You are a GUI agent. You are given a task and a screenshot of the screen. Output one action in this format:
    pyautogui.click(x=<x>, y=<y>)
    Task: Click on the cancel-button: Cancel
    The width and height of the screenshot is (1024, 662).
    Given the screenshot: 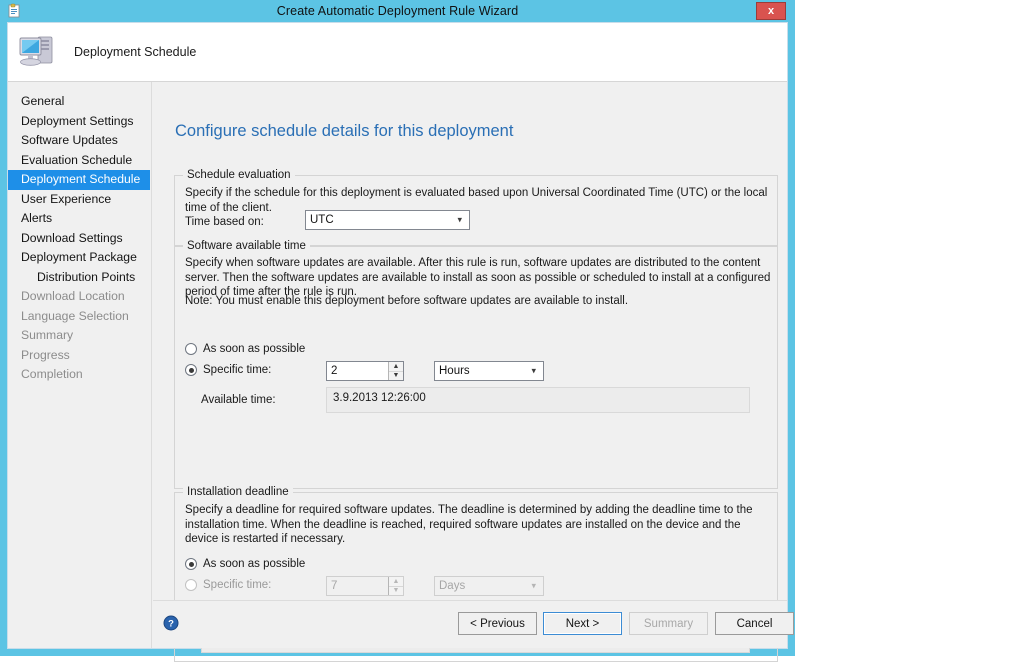 What is the action you would take?
    pyautogui.click(x=754, y=623)
    